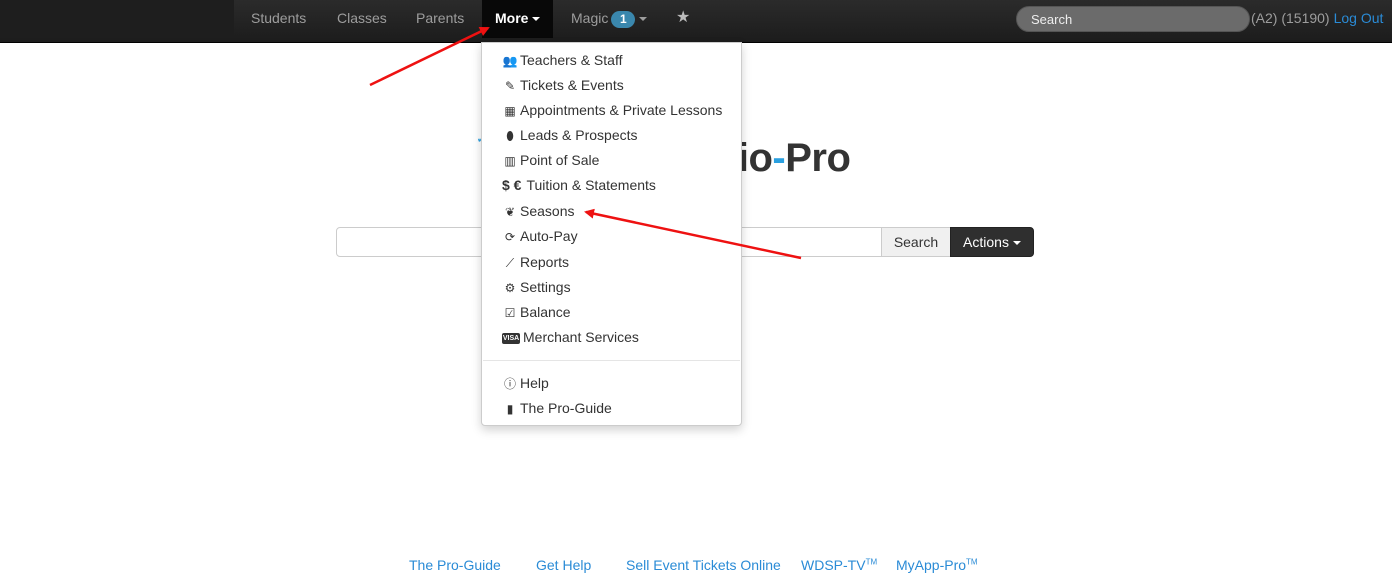 The image size is (1392, 582). What do you see at coordinates (703, 565) in the screenshot?
I see `footer-link-sell-tickets: Sell Event Tickets Online` at bounding box center [703, 565].